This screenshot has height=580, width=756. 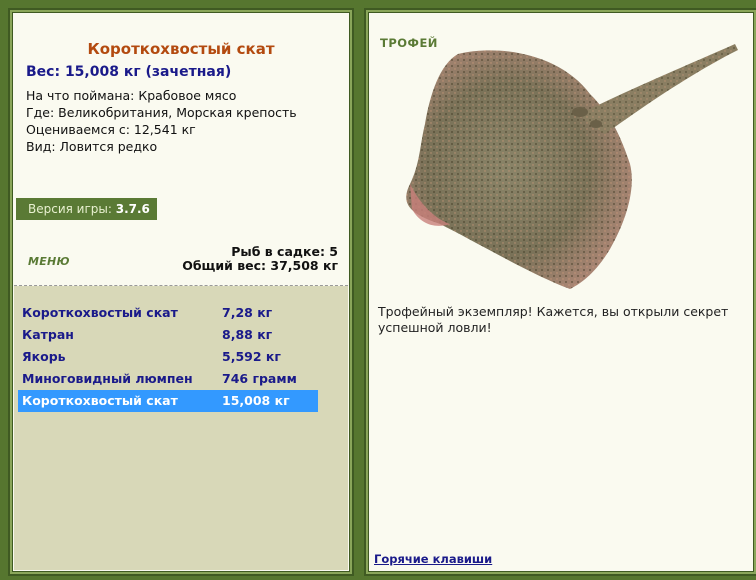 I want to click on fish-weight: Вес: 15,008 кг (зачетная), so click(x=129, y=72).